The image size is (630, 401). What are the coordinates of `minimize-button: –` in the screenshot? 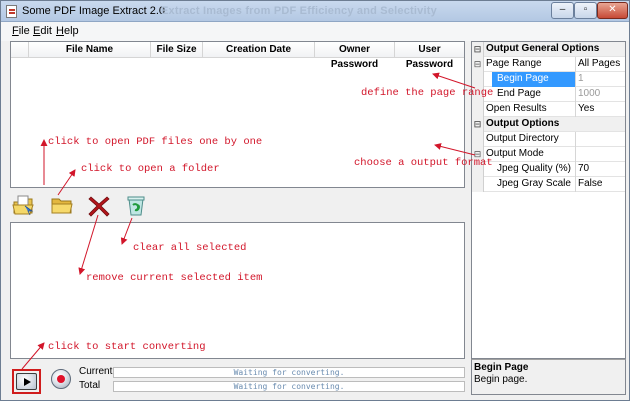 It's located at (562, 10).